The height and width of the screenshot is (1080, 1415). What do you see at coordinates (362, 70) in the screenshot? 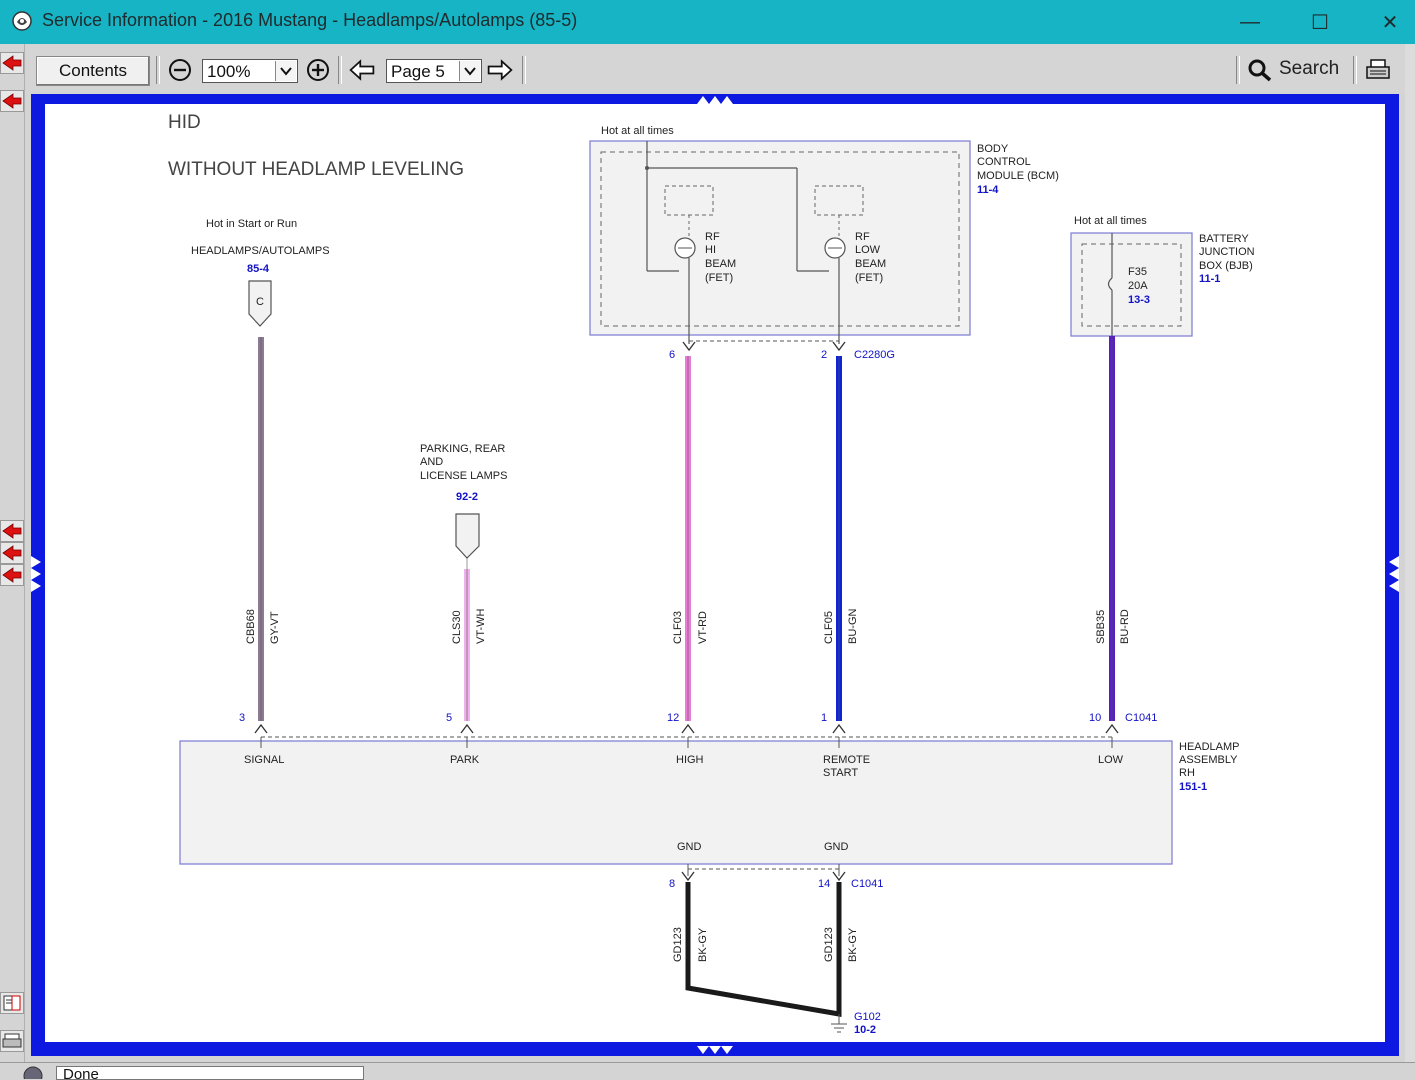
I see `previous-page-icon` at bounding box center [362, 70].